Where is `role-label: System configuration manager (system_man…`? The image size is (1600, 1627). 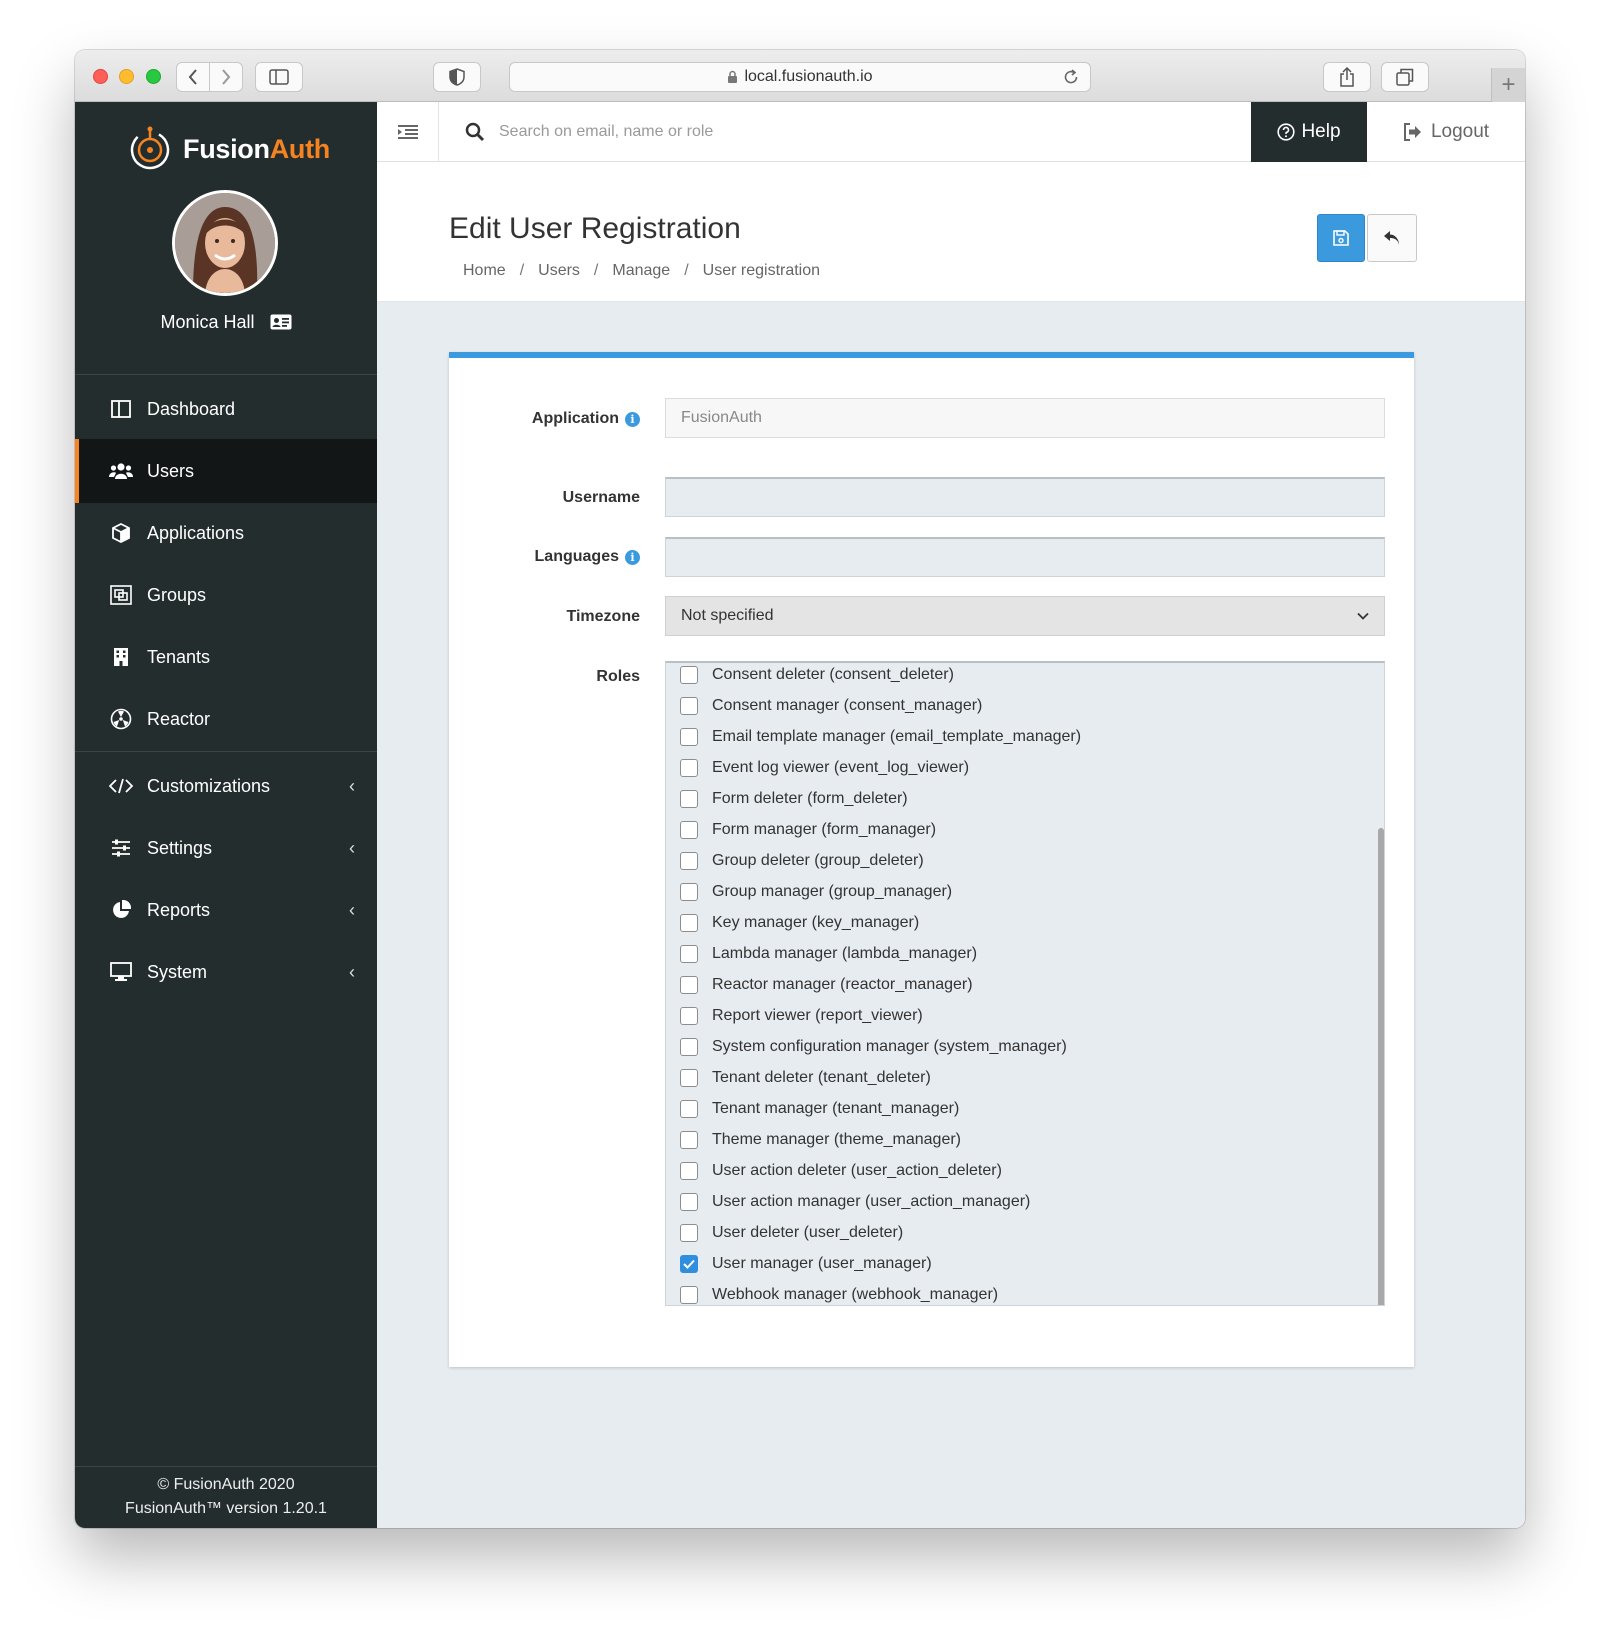 role-label: System configuration manager (system_man… is located at coordinates (889, 1046).